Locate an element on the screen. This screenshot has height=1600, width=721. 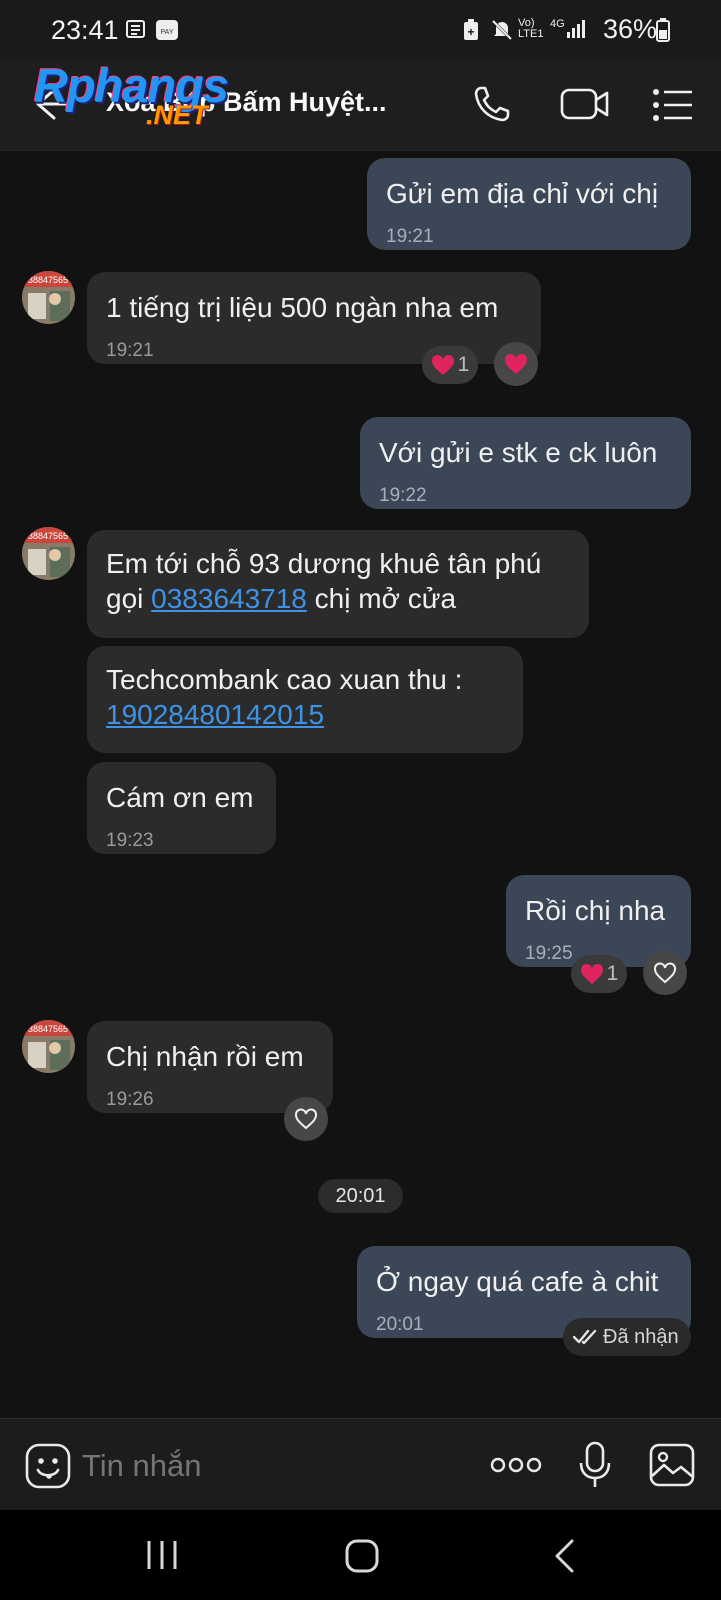
message-text-line1: Em tới chỗ 93 dương khuê tân phú is located at coordinates (324, 563).